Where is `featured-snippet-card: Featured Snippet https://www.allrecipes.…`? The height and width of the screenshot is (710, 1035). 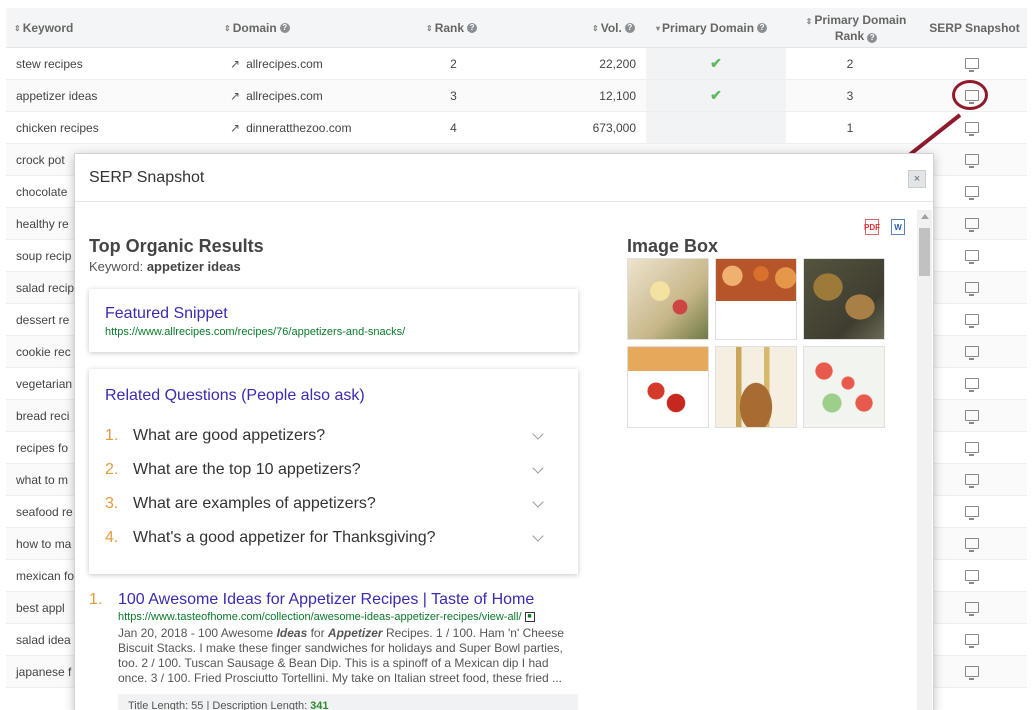 featured-snippet-card: Featured Snippet https://www.allrecipes.… is located at coordinates (333, 320).